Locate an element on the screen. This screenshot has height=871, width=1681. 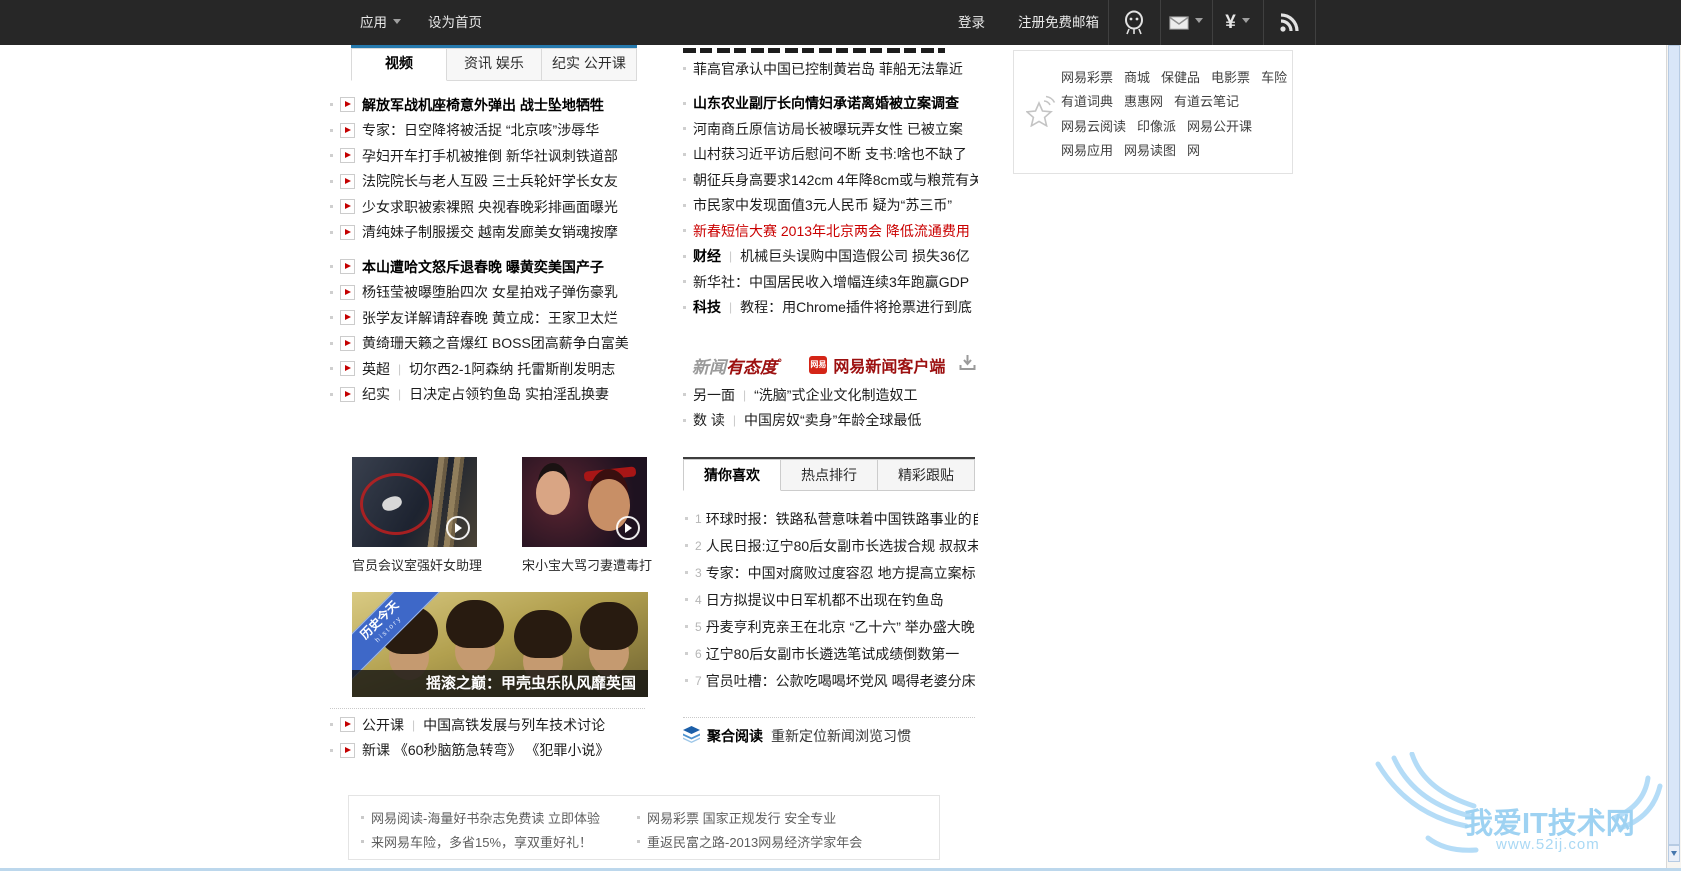
news-category-link: 科技 is located at coordinates (707, 307).